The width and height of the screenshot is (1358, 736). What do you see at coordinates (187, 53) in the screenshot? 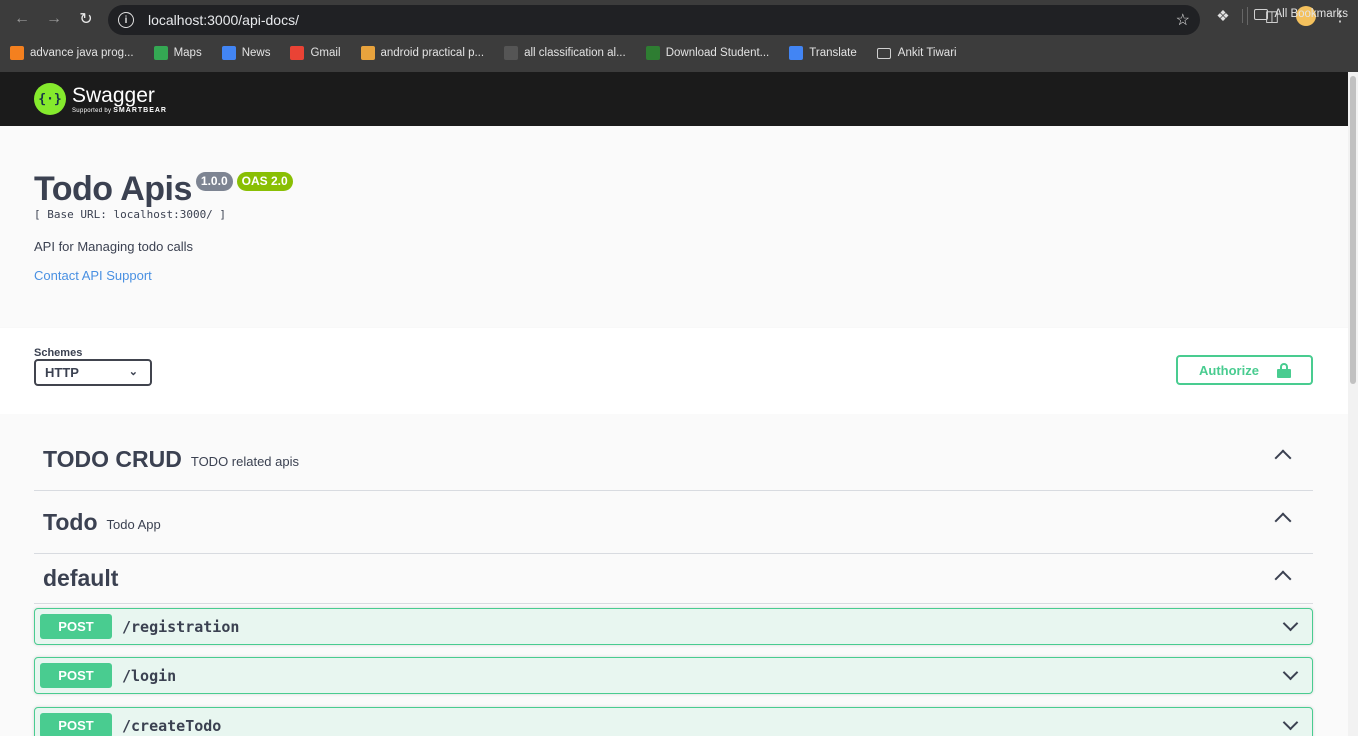
I see `bookmark-label: Maps` at bounding box center [187, 53].